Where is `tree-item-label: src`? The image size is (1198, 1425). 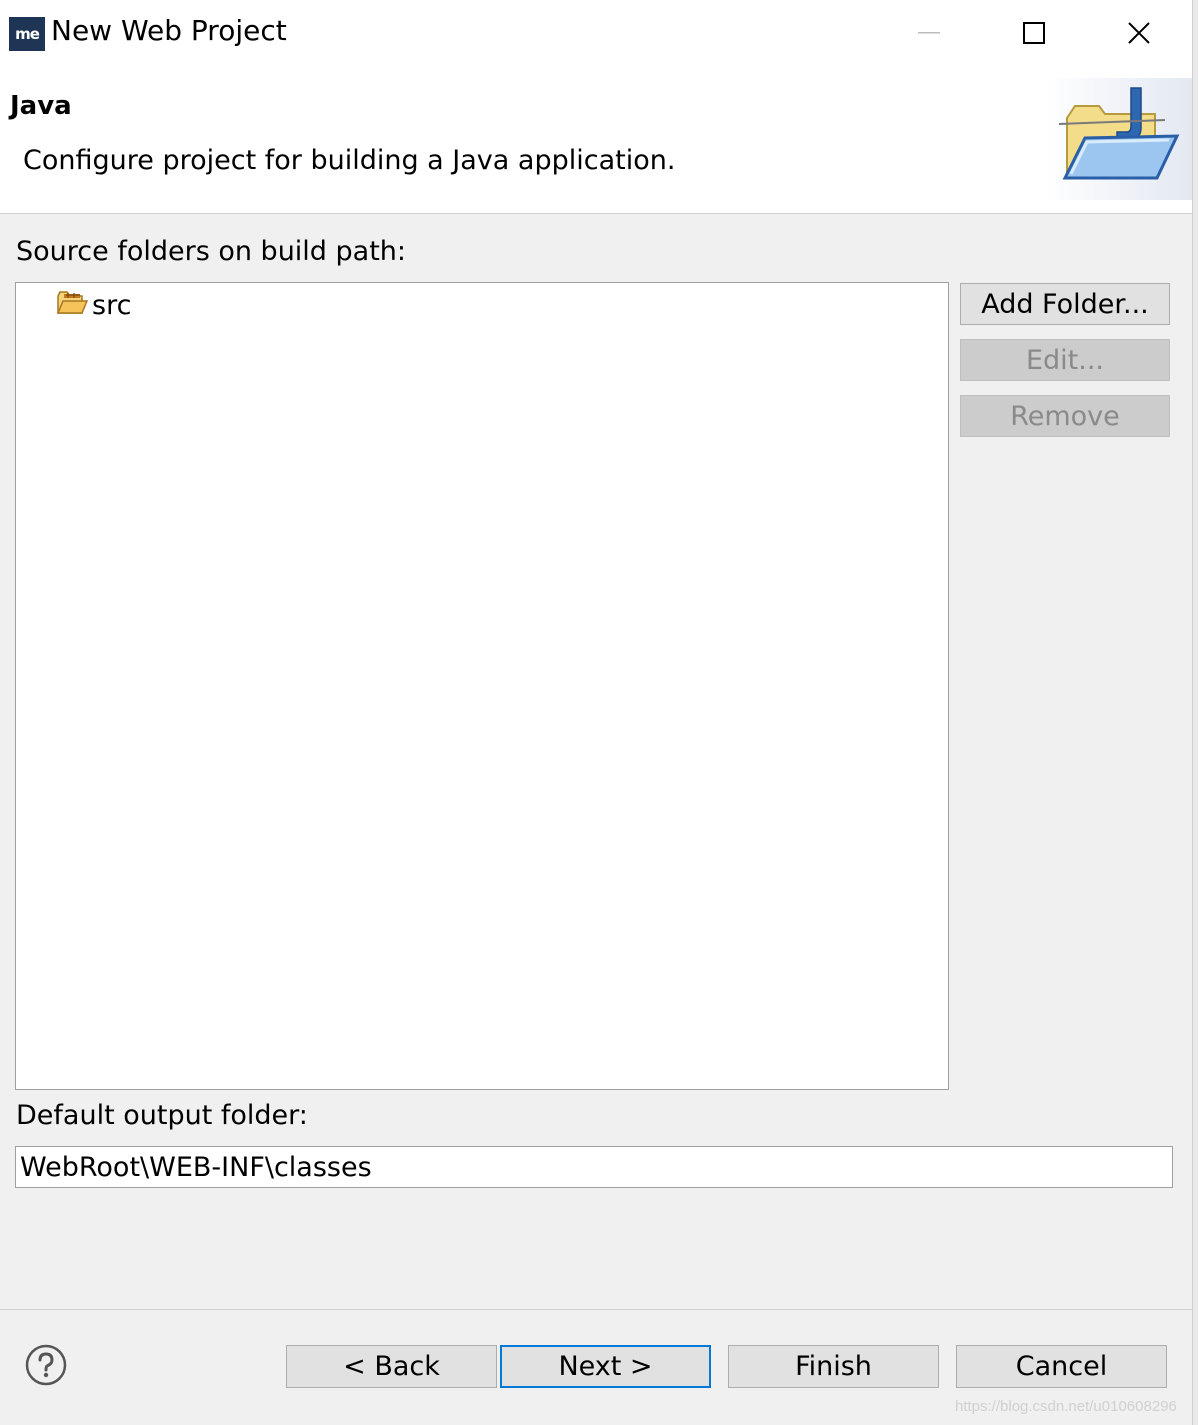
tree-item-label: src is located at coordinates (112, 305).